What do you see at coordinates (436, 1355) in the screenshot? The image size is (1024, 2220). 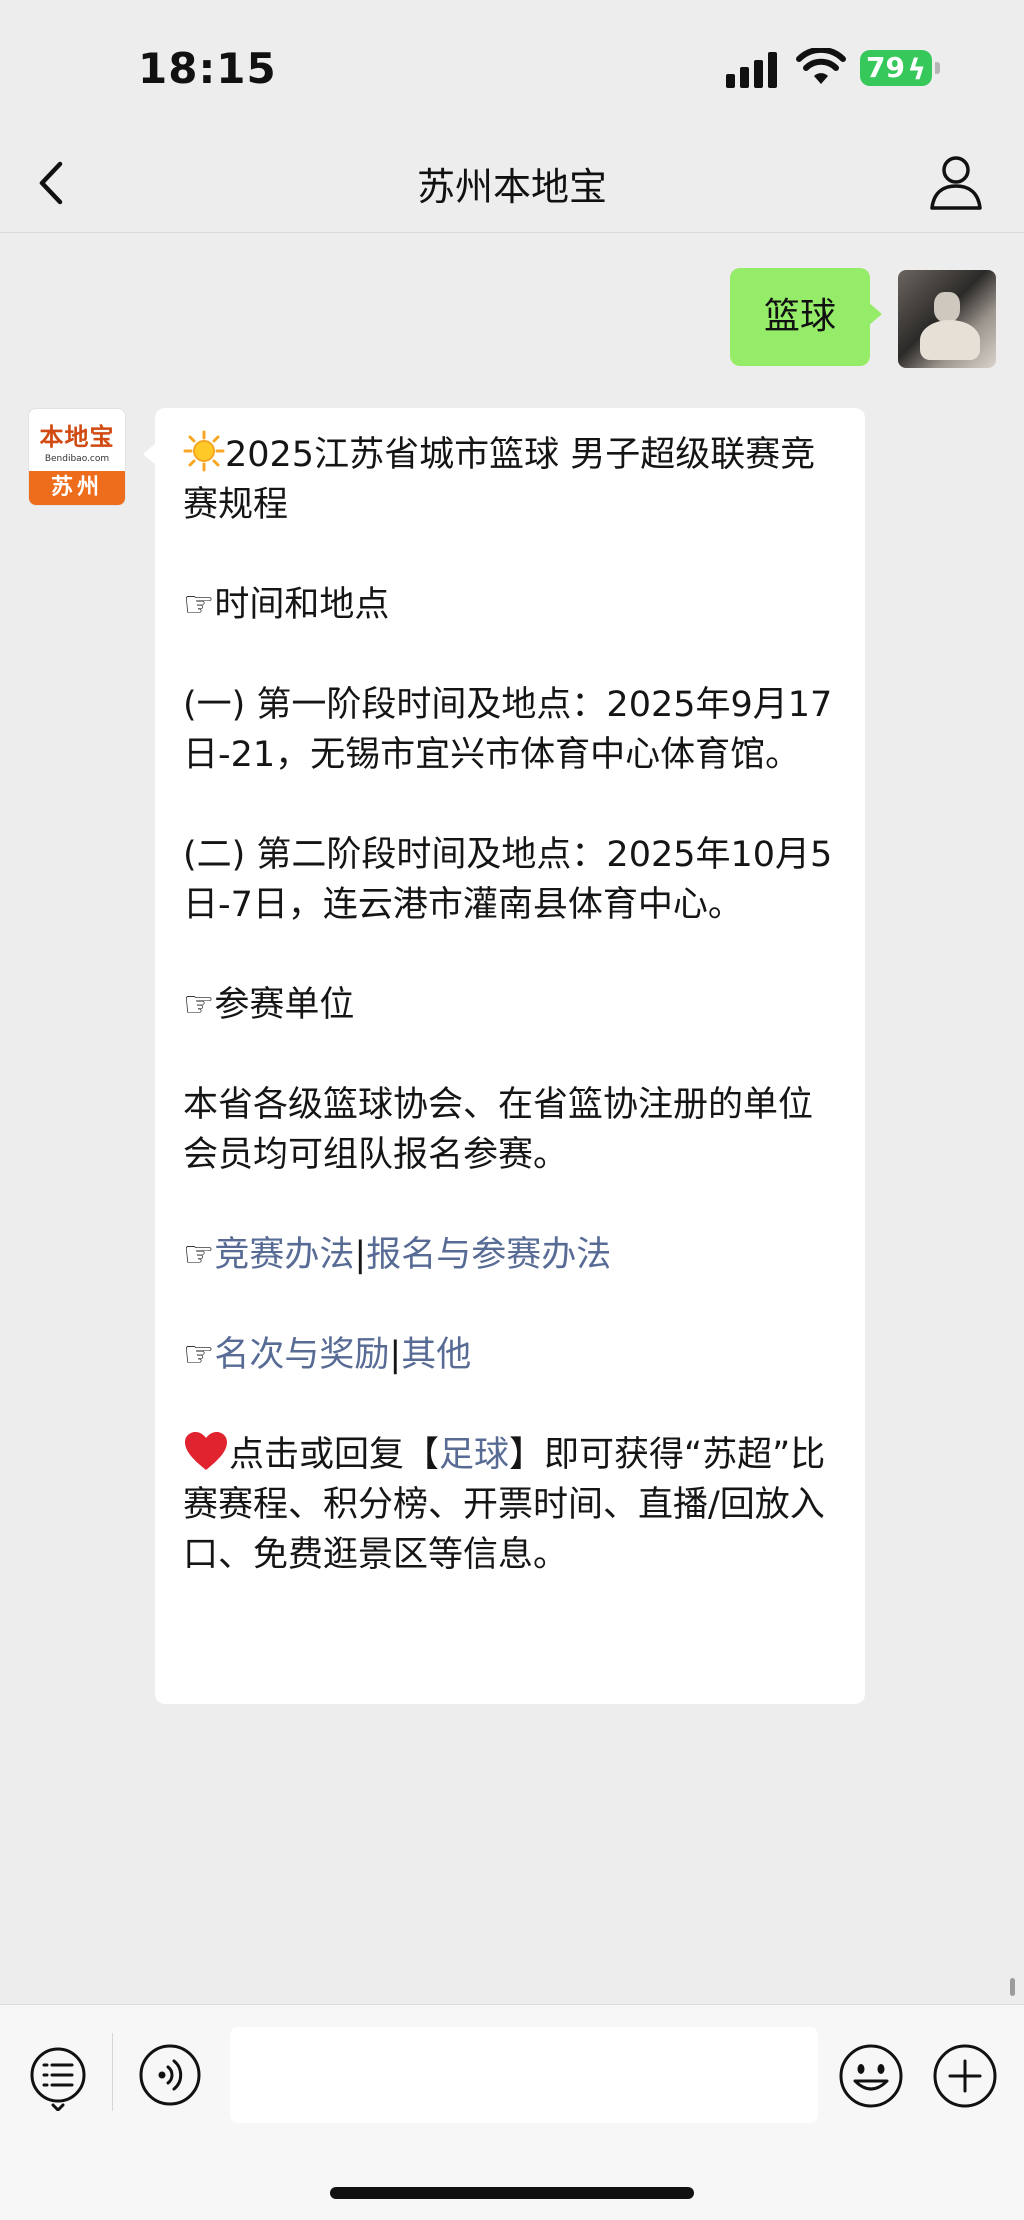 I see `link-other: 其他` at bounding box center [436, 1355].